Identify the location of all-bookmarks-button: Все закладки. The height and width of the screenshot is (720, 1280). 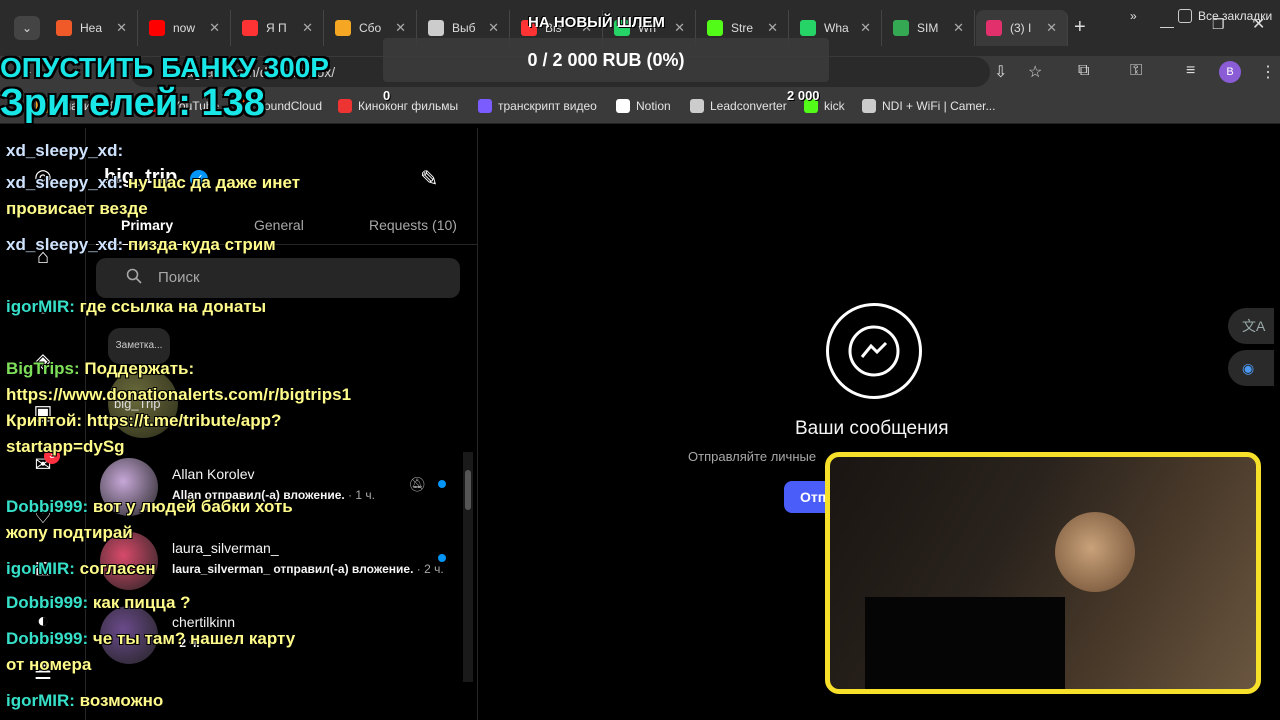
(1225, 16).